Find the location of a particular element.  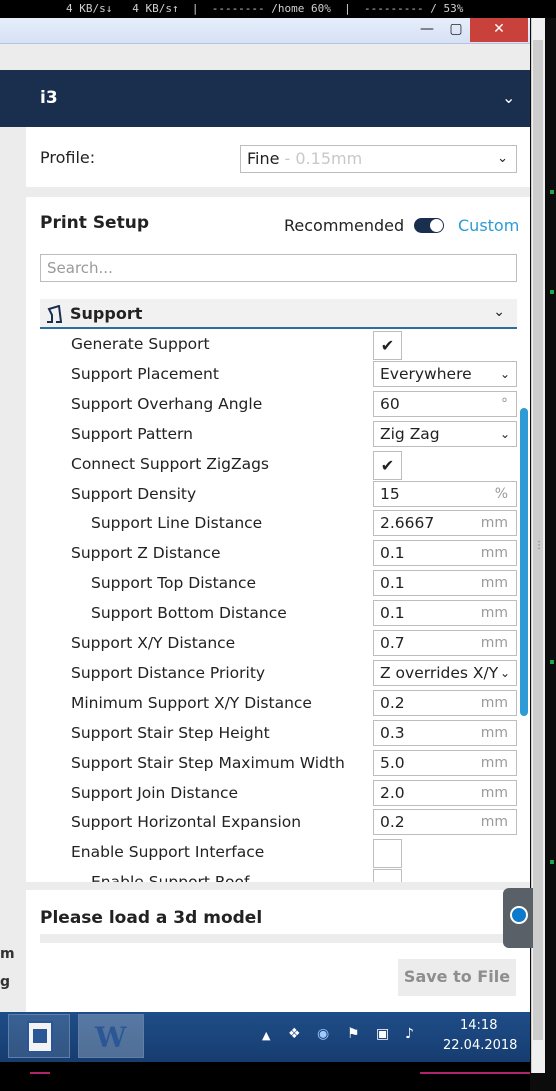

taskbar: W ▲ ❖ ◉ ⚑ ▣ ♪ 14:18 22.04.2018 is located at coordinates (265, 1037).